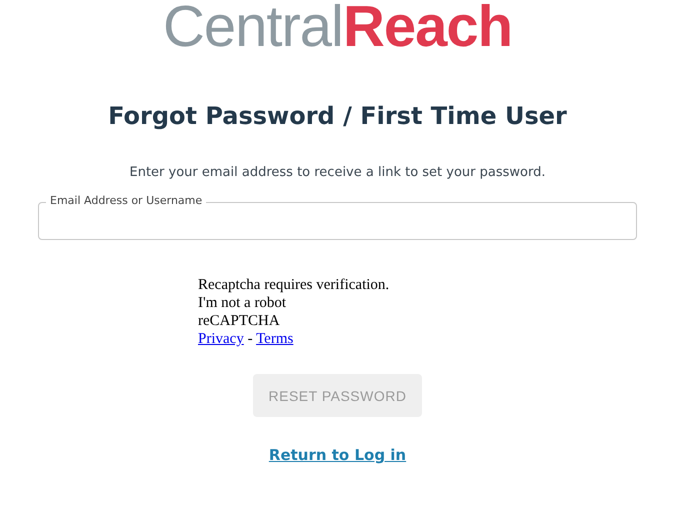  I want to click on privacy-link: Privacy, so click(221, 339).